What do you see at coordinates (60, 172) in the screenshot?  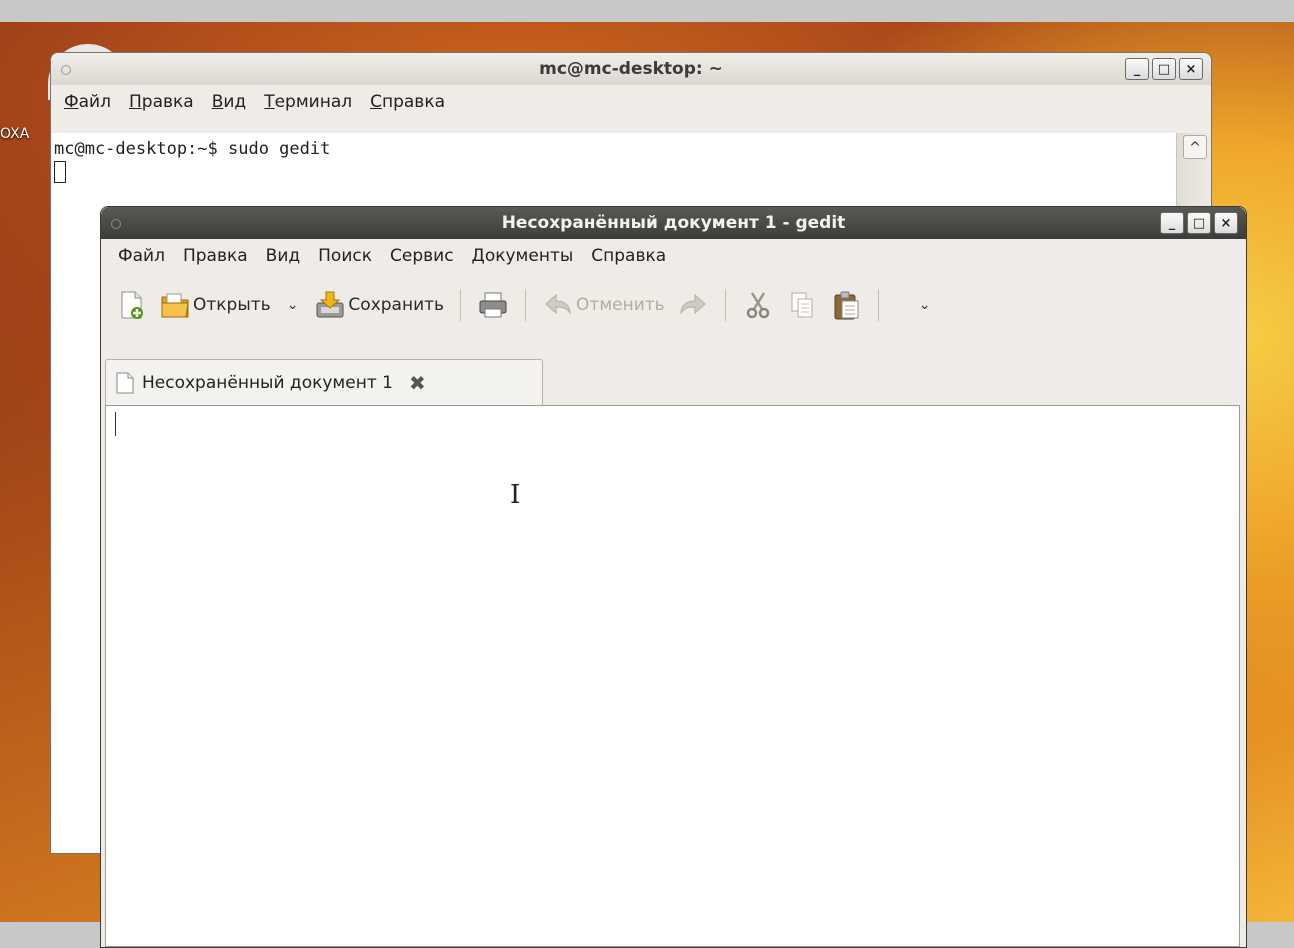 I see `terminal-cursor` at bounding box center [60, 172].